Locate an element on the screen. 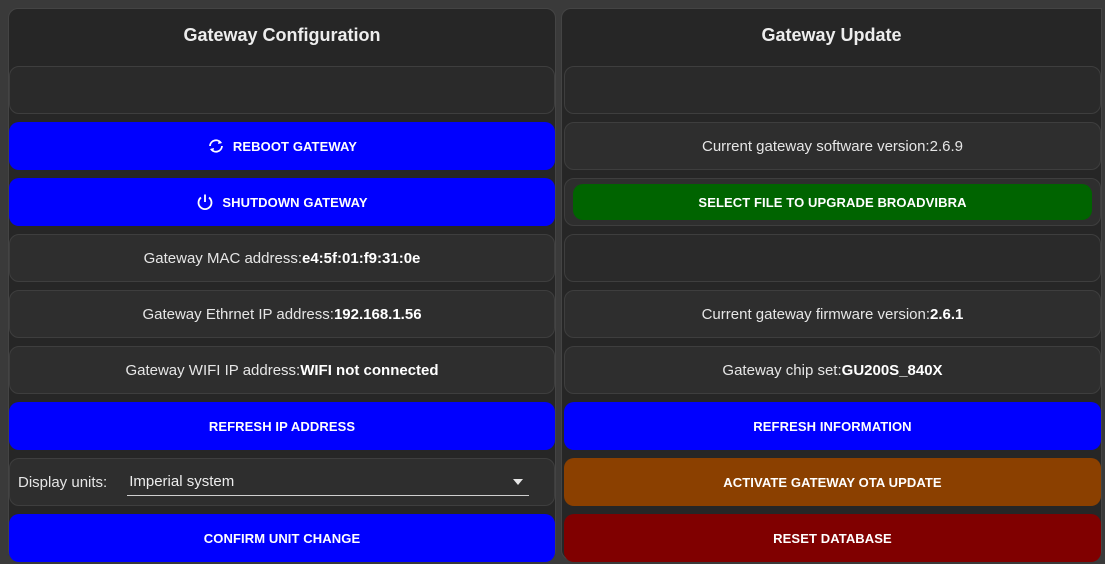 The width and height of the screenshot is (1105, 564). mac-address-label: Gateway MAC address: is located at coordinates (222, 258).